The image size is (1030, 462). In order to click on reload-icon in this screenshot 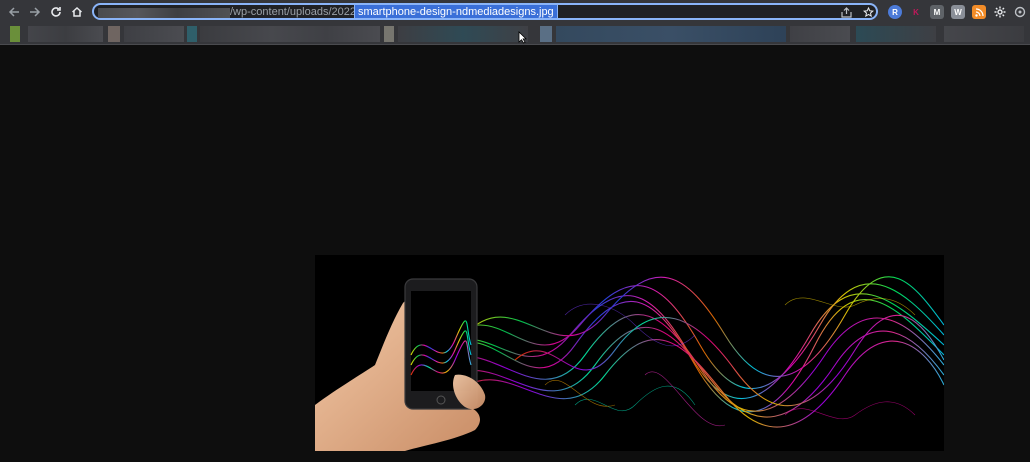, I will do `click(56, 12)`.